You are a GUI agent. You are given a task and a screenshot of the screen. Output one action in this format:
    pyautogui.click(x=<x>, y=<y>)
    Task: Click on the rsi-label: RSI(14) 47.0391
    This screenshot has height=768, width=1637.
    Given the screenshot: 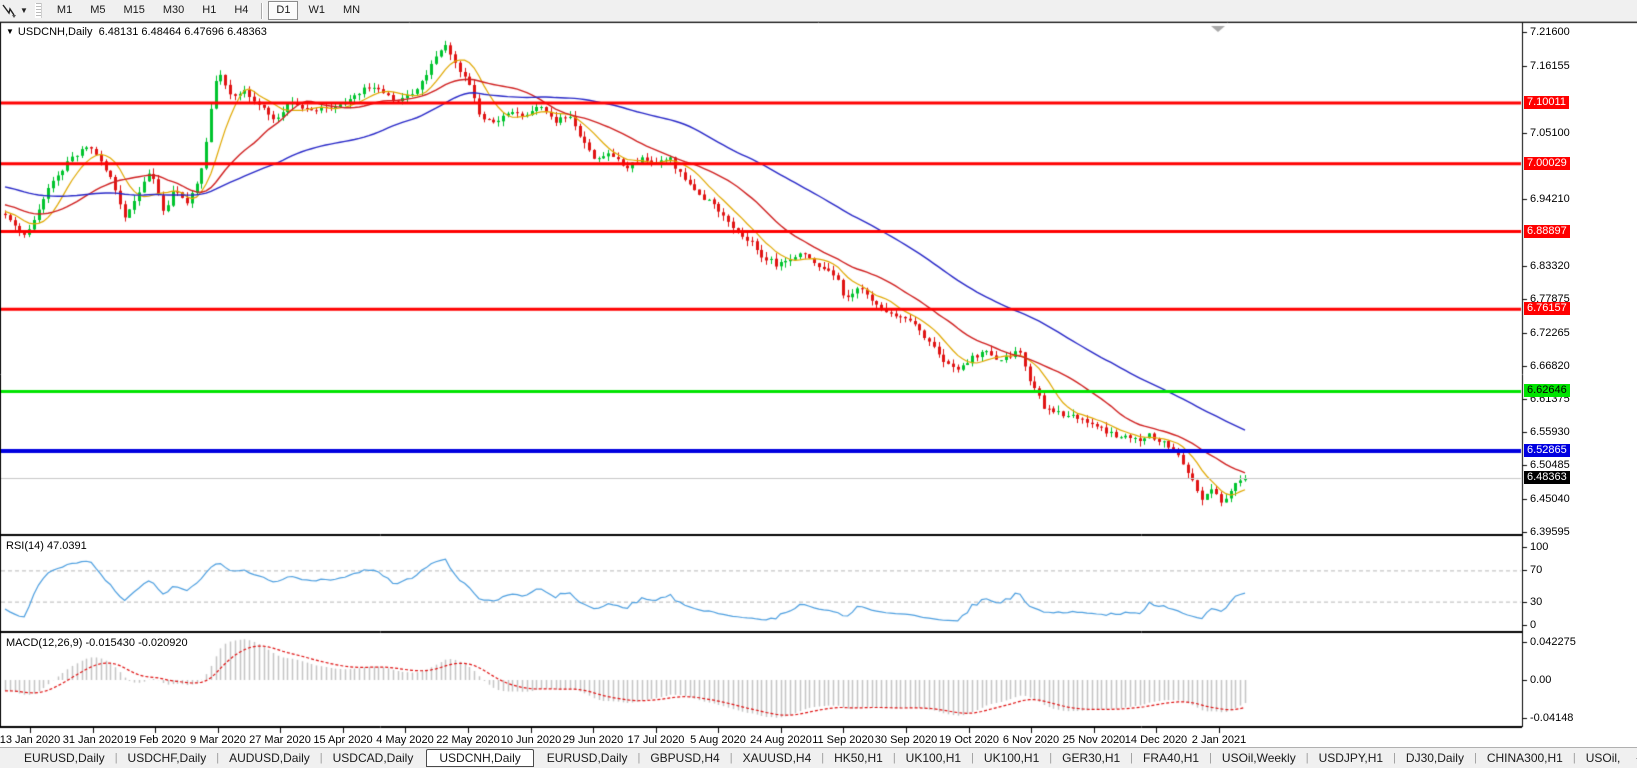 What is the action you would take?
    pyautogui.click(x=46, y=546)
    